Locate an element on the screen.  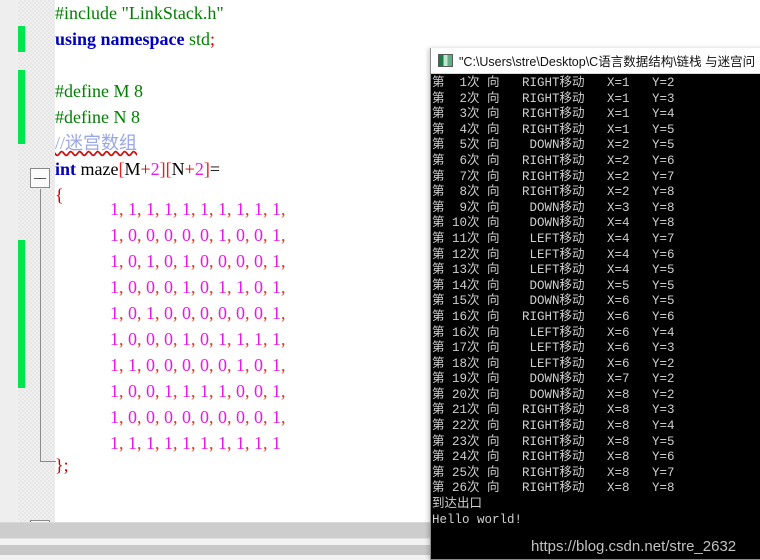
code-line: #define M 8 is located at coordinates (247, 91).